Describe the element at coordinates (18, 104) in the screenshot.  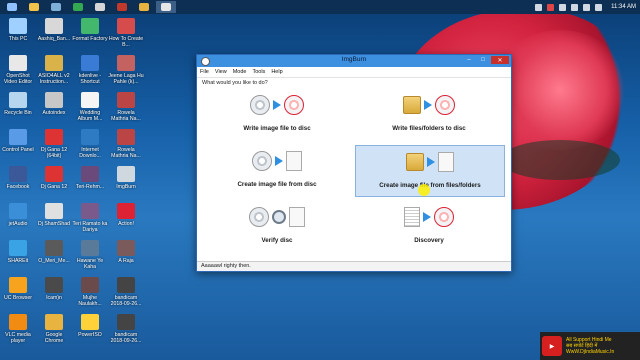
I see `desktop-icon: Recycle Bin` at that location.